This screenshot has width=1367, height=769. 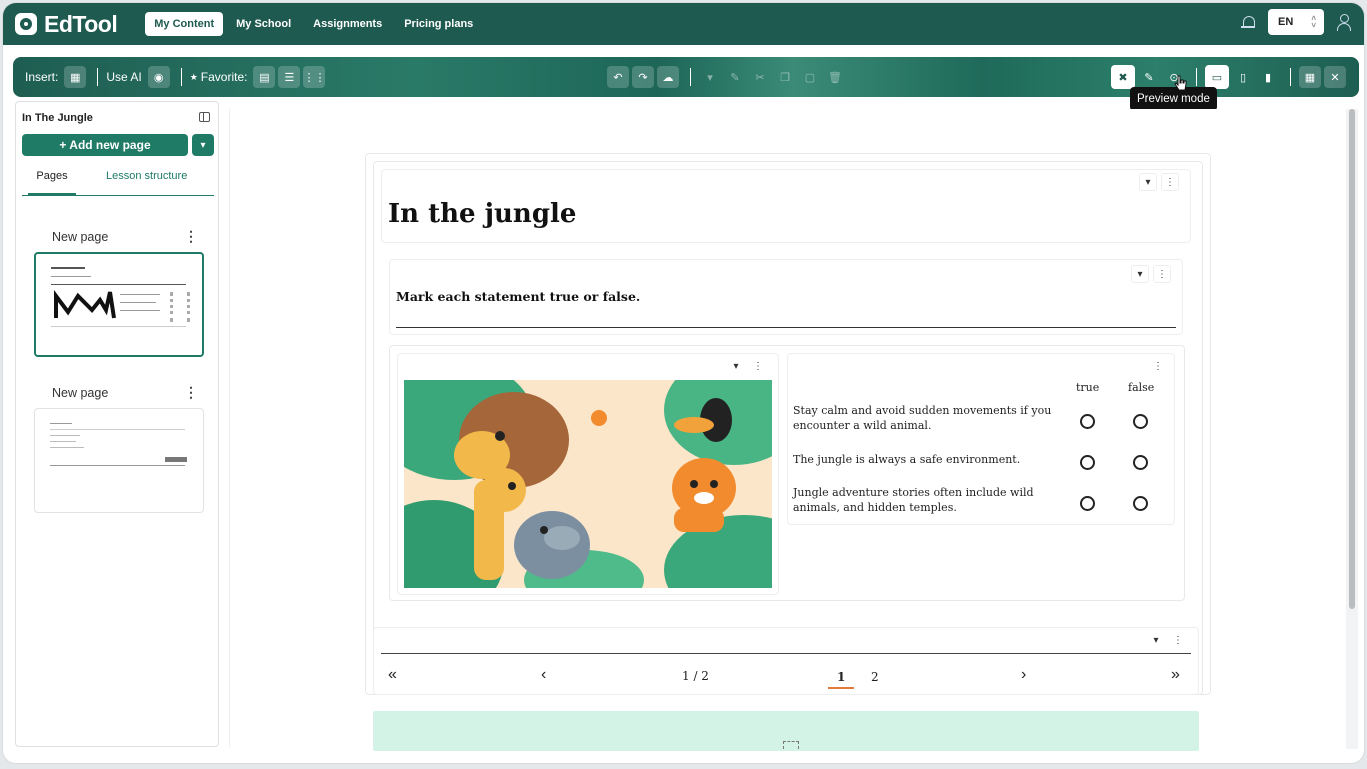 I want to click on list-block-icon: ☰, so click(x=289, y=77).